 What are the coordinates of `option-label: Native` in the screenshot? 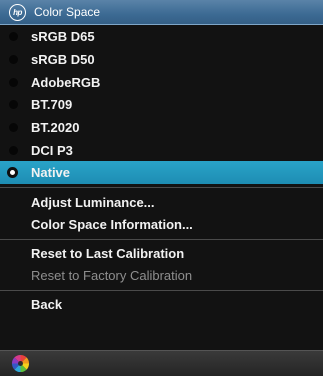 It's located at (51, 172).